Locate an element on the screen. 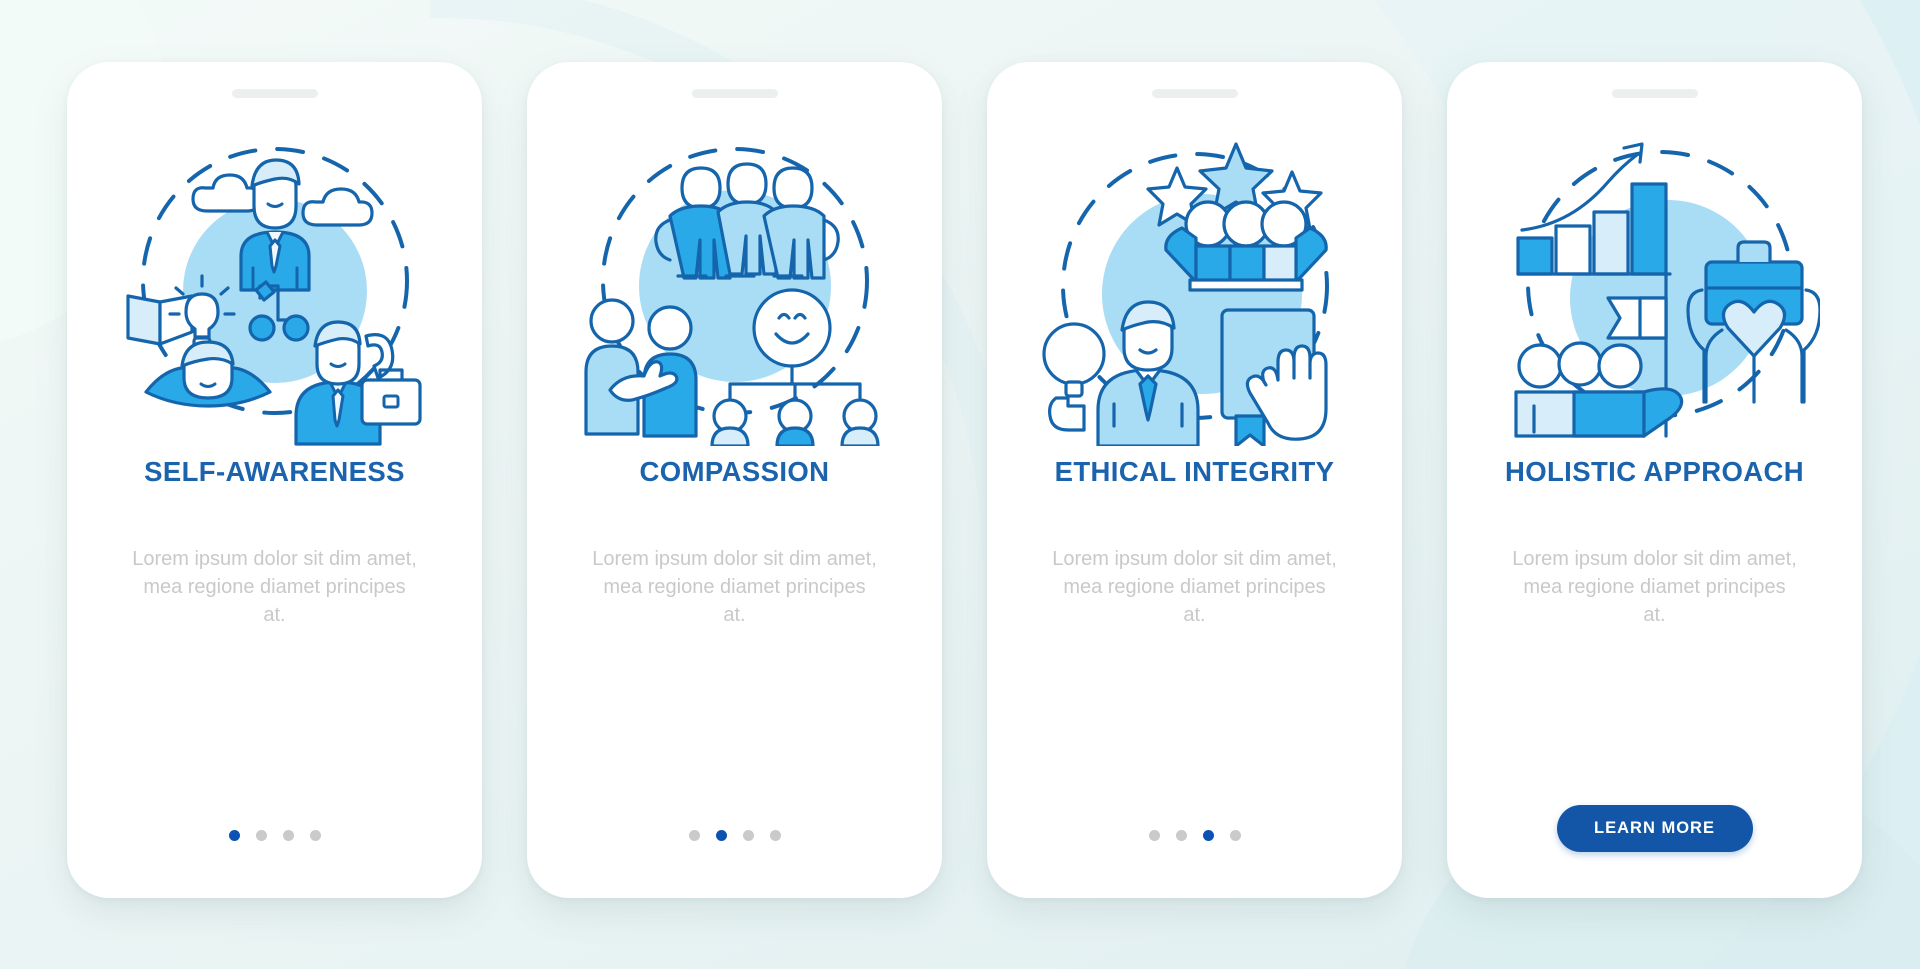  compassion-illustration is located at coordinates (735, 281).